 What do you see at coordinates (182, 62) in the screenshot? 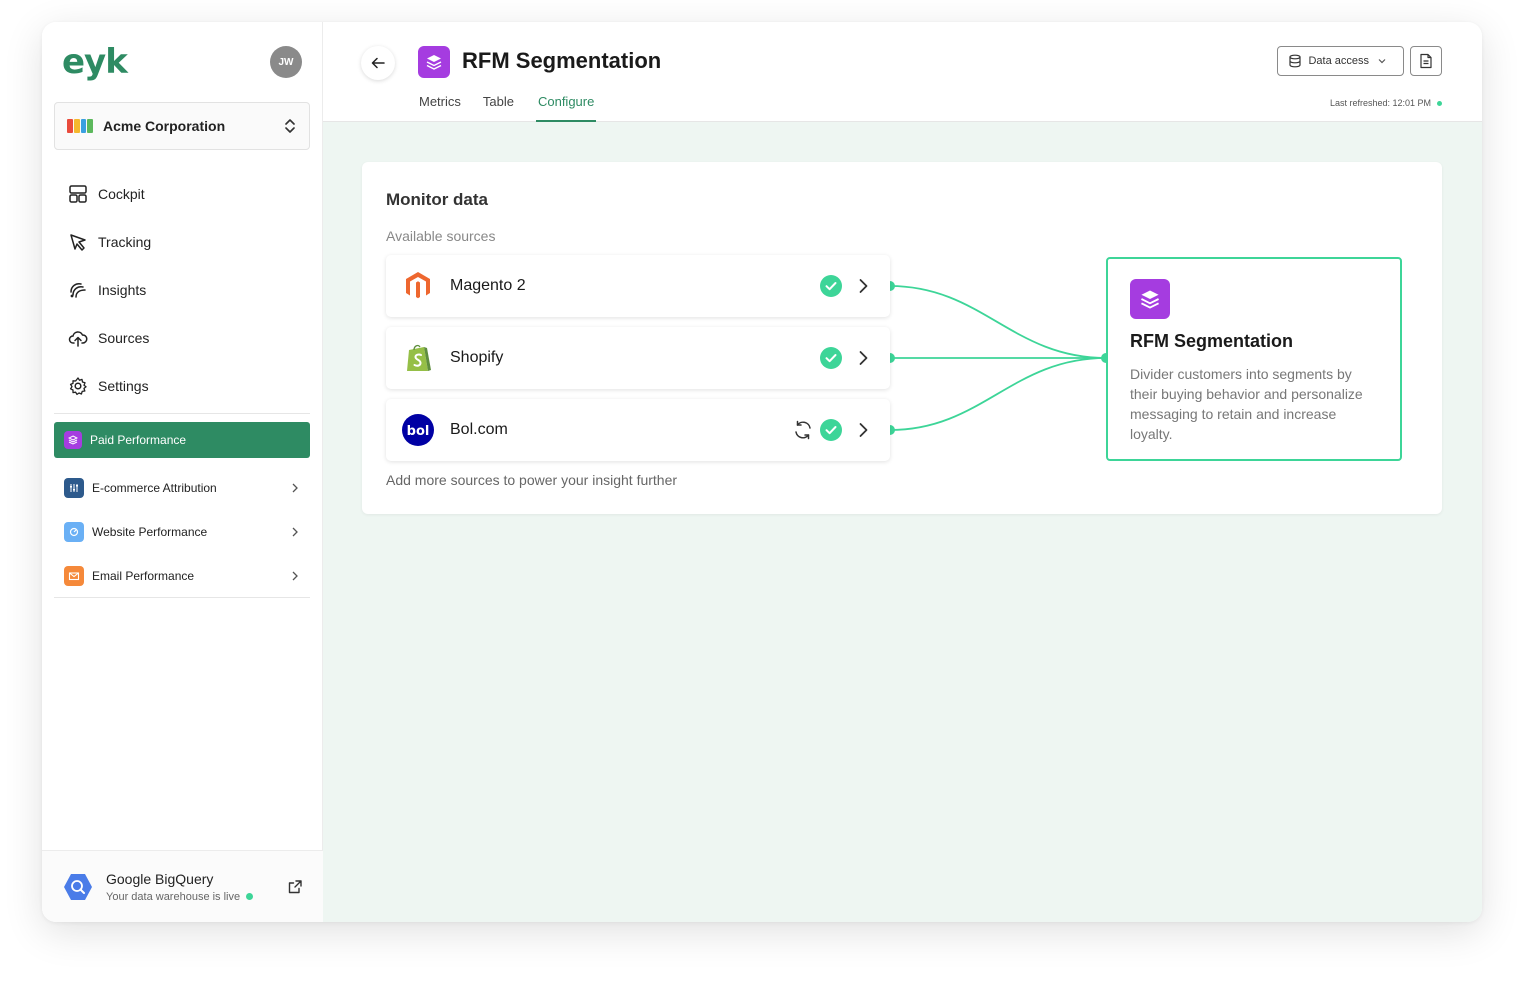
I see `sidebar-header: eyk JW` at bounding box center [182, 62].